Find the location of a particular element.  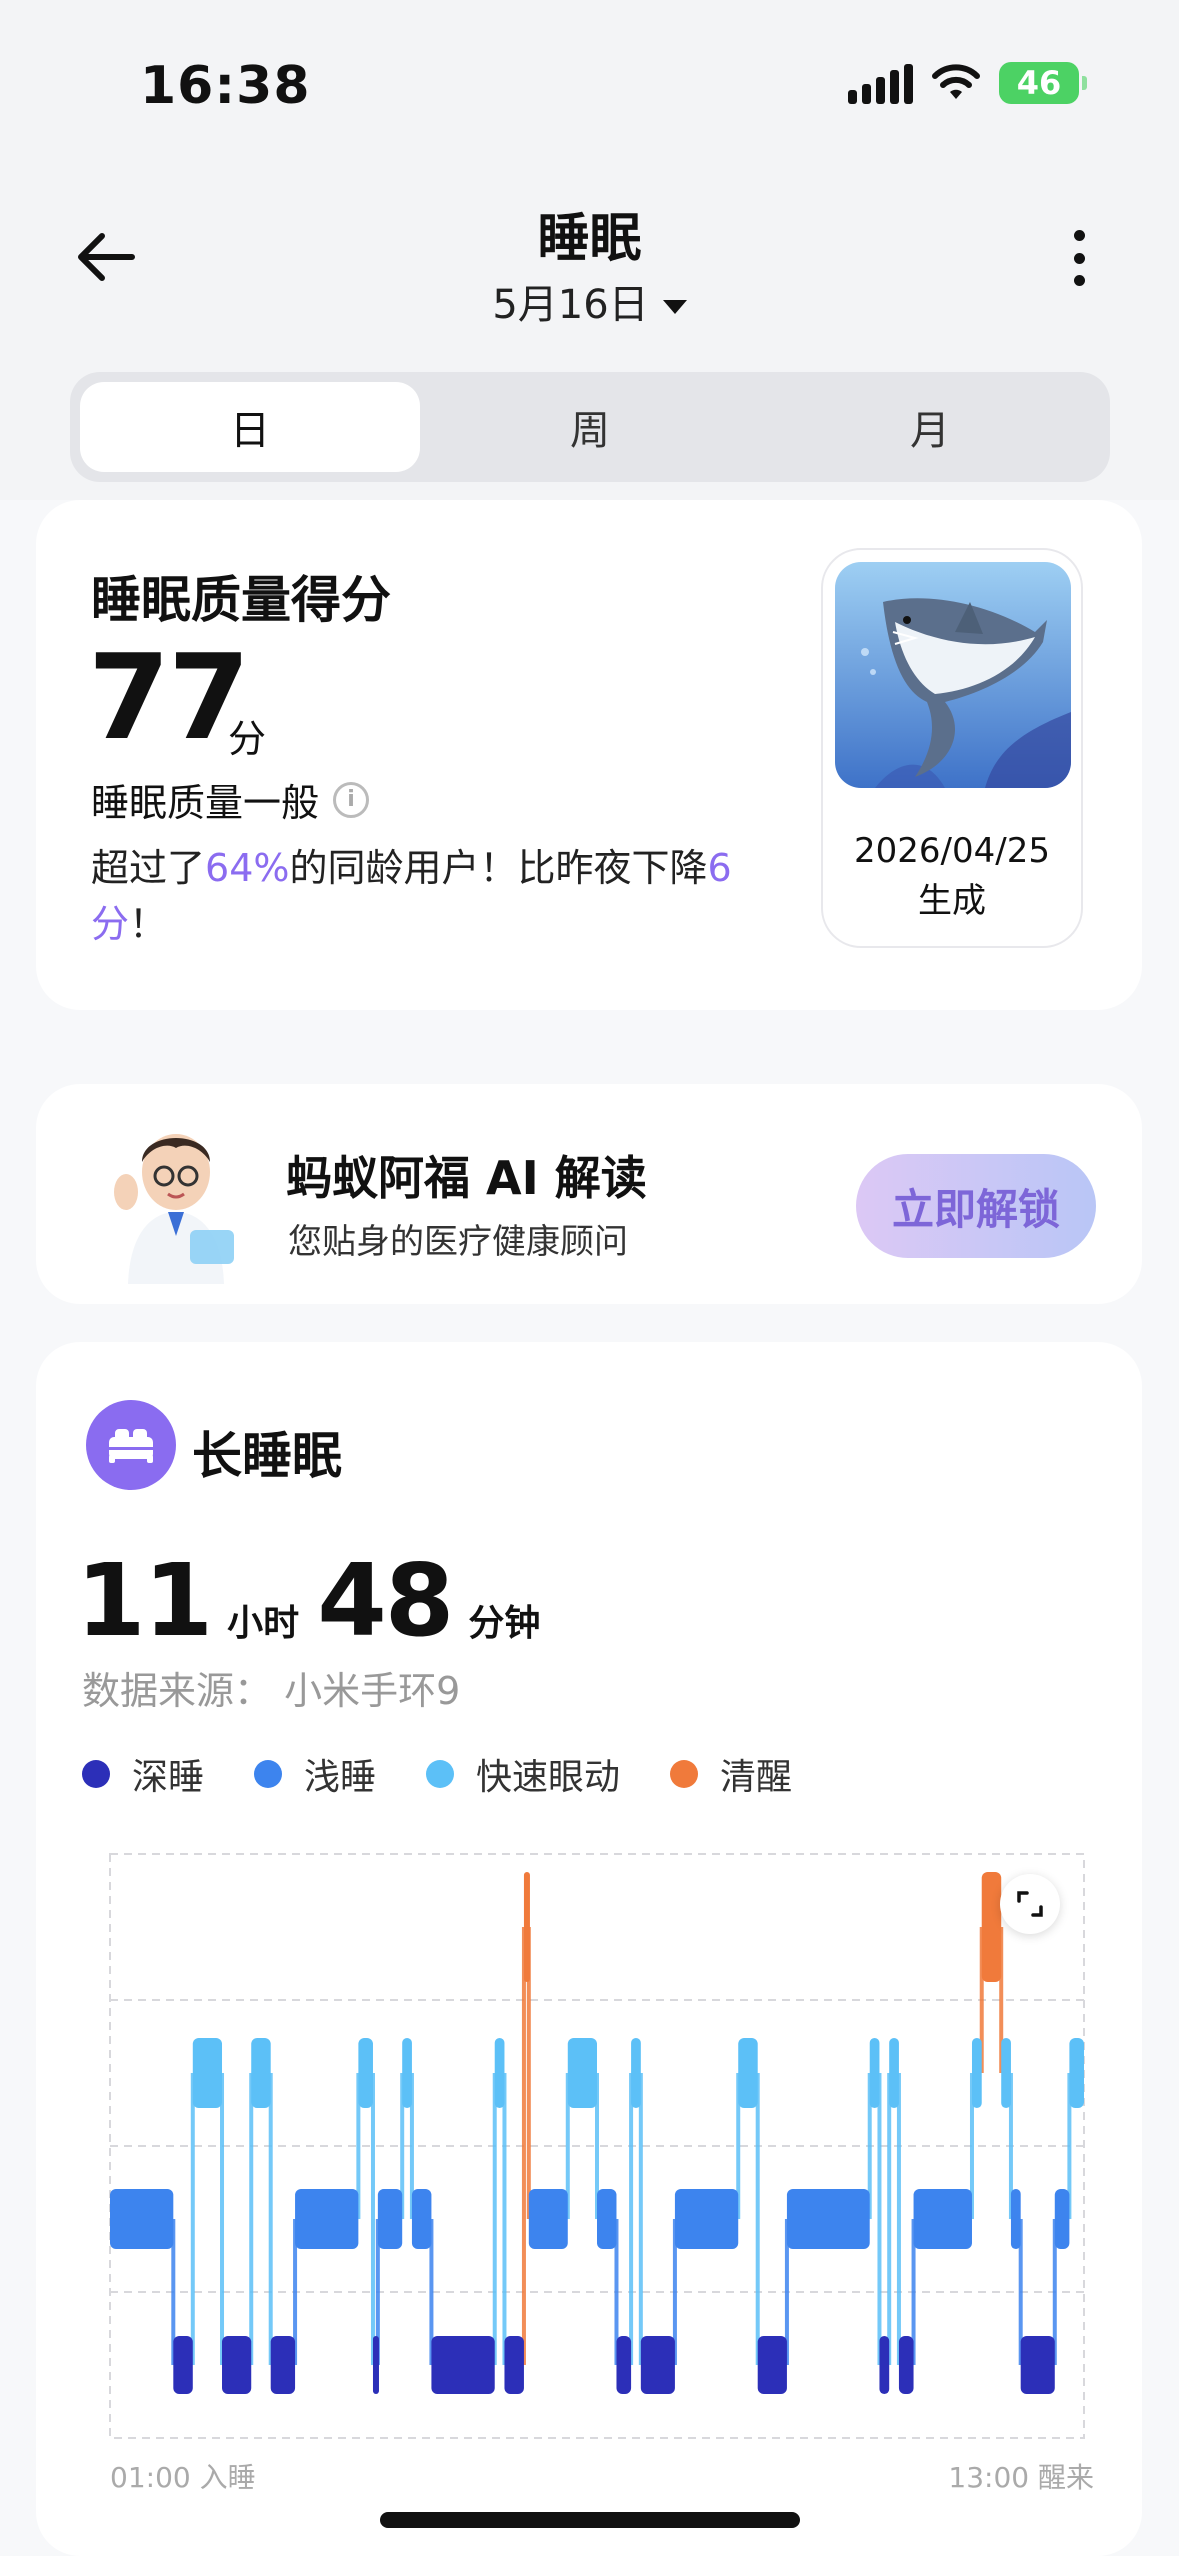

data-source: 数据来源： 小米手环9 is located at coordinates (271, 1691).